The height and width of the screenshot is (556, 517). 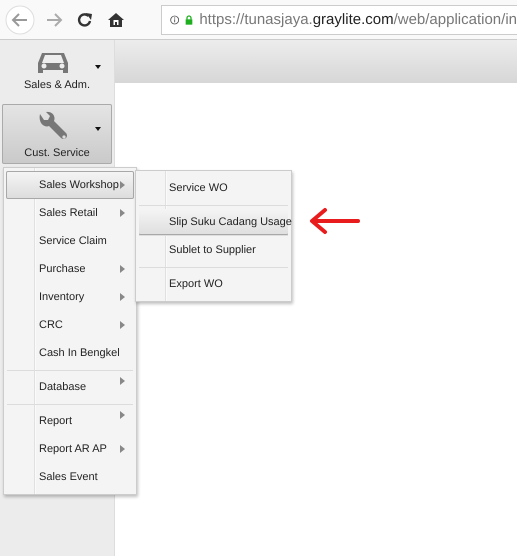 I want to click on menu-item: Service WO, so click(x=213, y=188).